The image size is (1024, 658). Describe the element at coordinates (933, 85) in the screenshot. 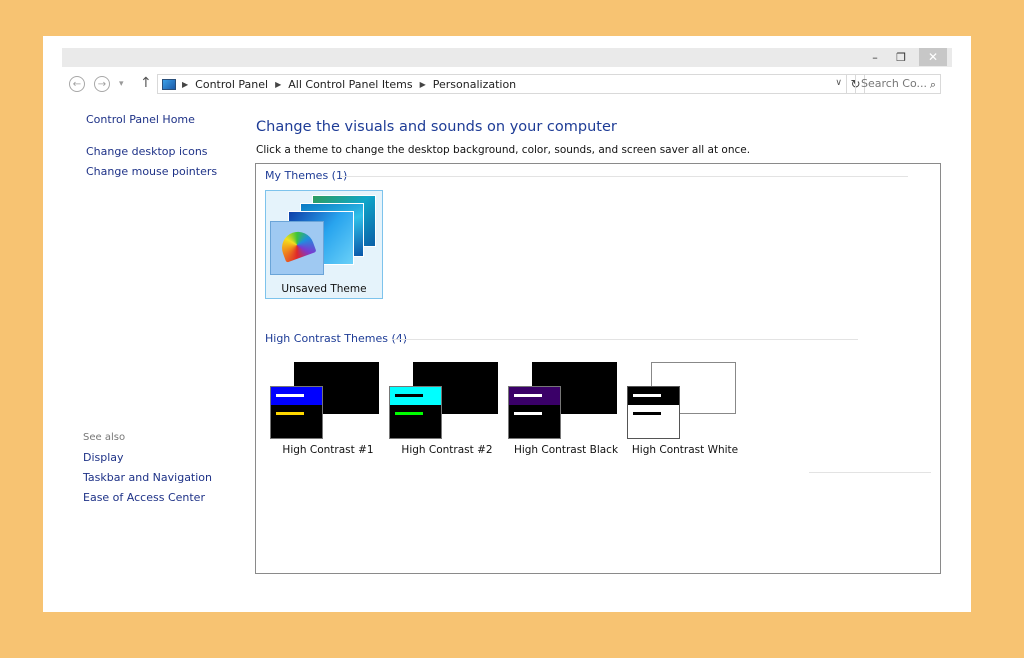

I see `search-icon: ⌕` at that location.